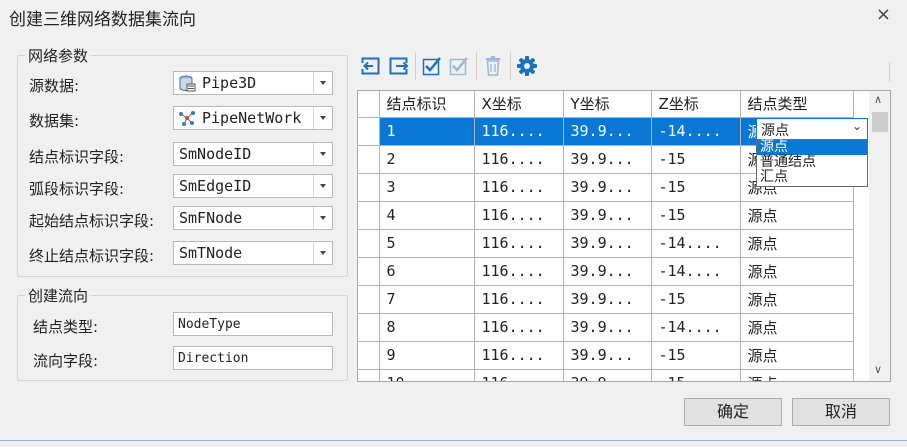 The image size is (907, 447). What do you see at coordinates (812, 147) in the screenshot?
I see `dropdown-option-source: 源点` at bounding box center [812, 147].